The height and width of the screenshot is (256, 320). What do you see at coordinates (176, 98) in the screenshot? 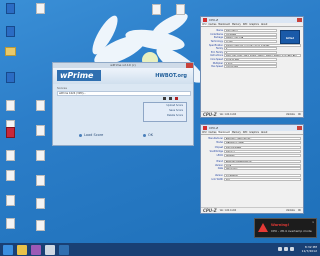
I see `delete-icon` at bounding box center [176, 98].